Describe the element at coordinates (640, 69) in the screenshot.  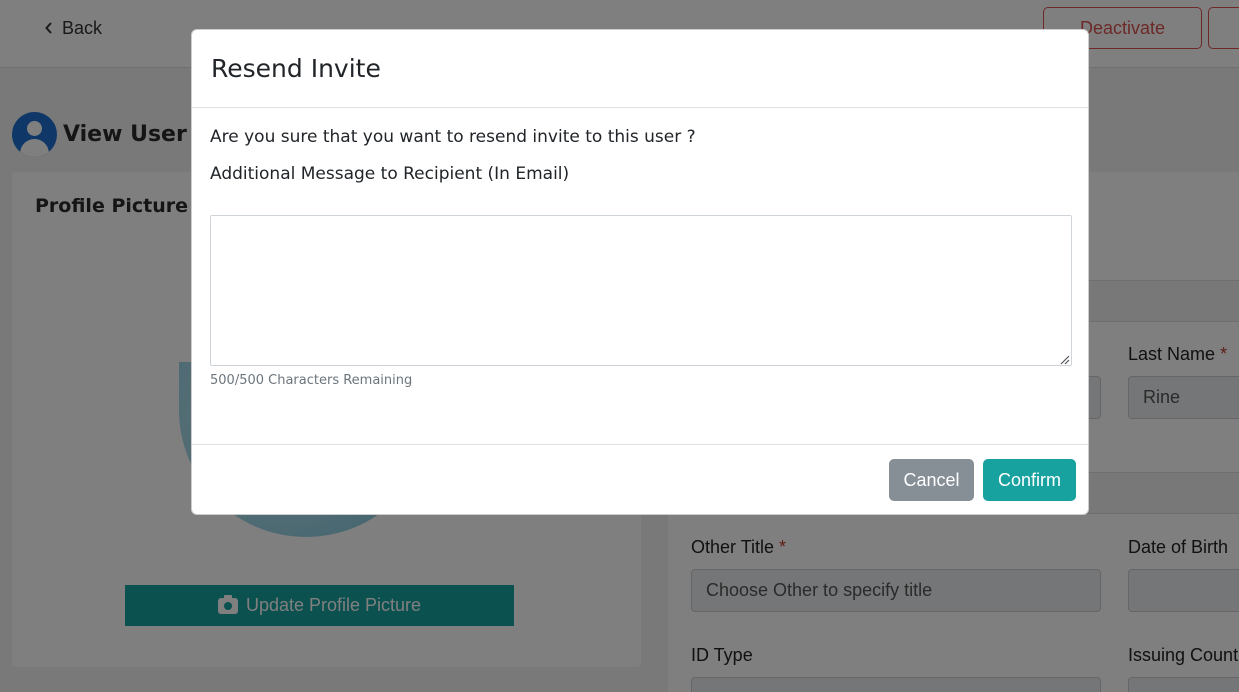
I see `modal-header: Resend Invite` at that location.